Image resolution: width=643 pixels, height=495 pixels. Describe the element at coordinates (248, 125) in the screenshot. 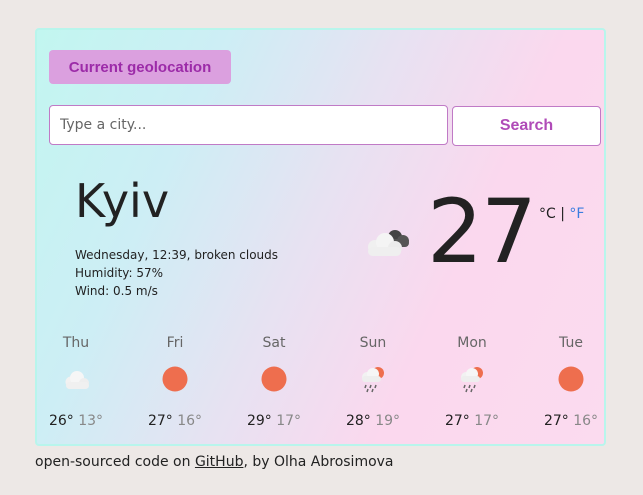

I see `city-search-input` at that location.